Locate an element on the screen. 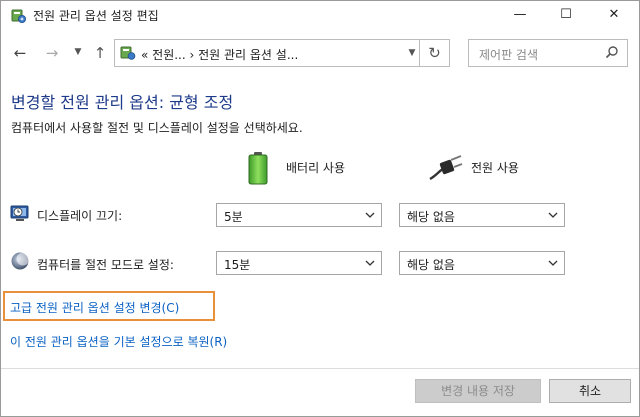 The height and width of the screenshot is (417, 640). sleep-battery-value: 15분 is located at coordinates (237, 265).